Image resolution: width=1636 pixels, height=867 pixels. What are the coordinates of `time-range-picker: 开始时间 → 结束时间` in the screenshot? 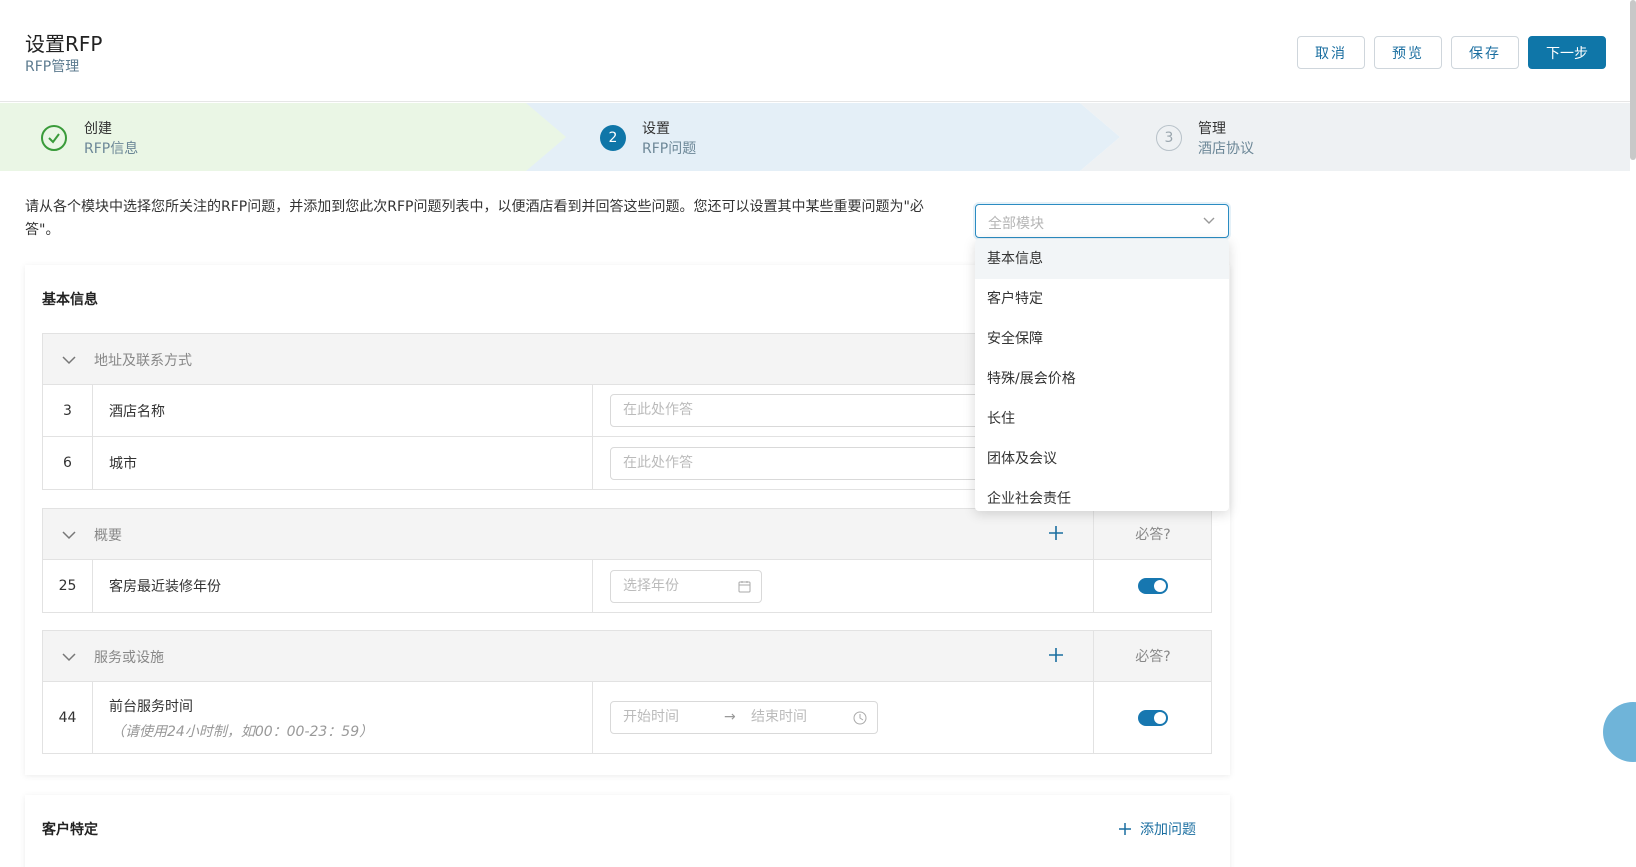 It's located at (744, 717).